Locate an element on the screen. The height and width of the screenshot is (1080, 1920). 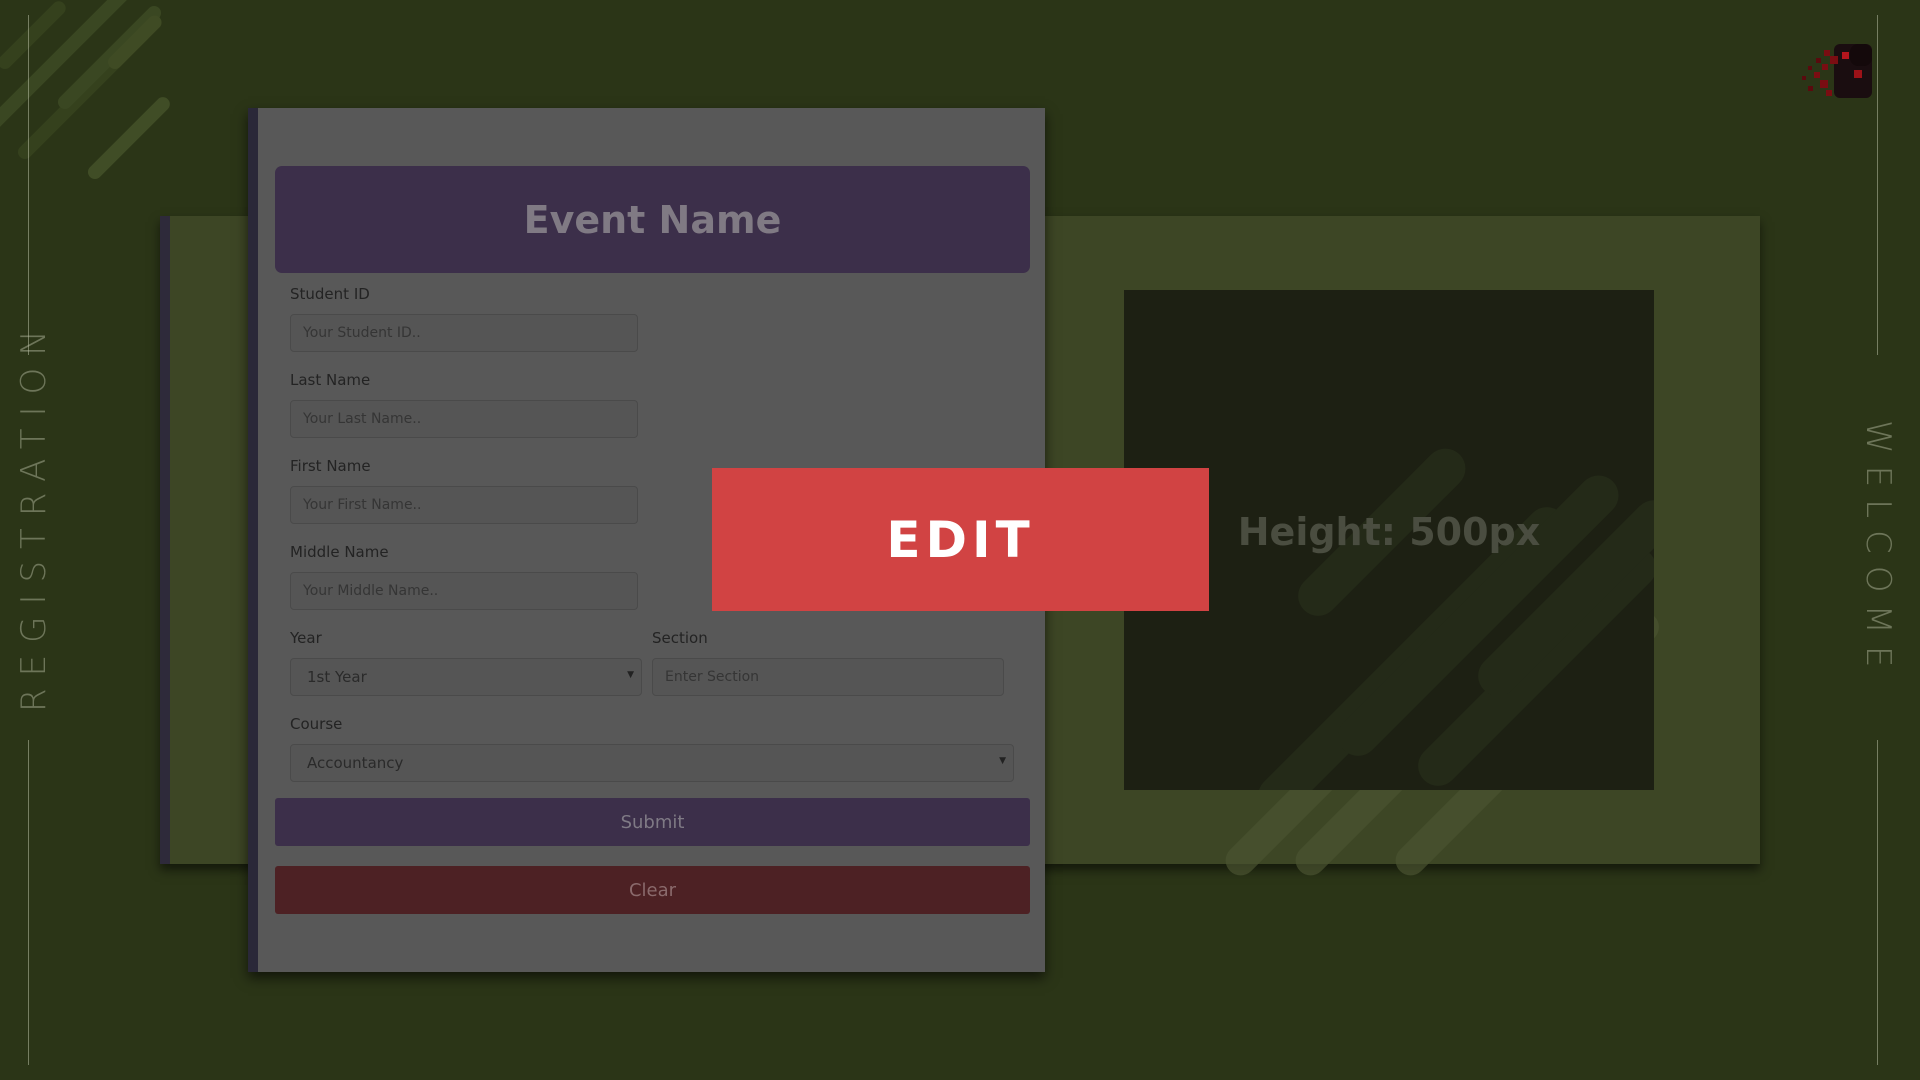
pixel-b-logo-icon is located at coordinates (1837, 71).